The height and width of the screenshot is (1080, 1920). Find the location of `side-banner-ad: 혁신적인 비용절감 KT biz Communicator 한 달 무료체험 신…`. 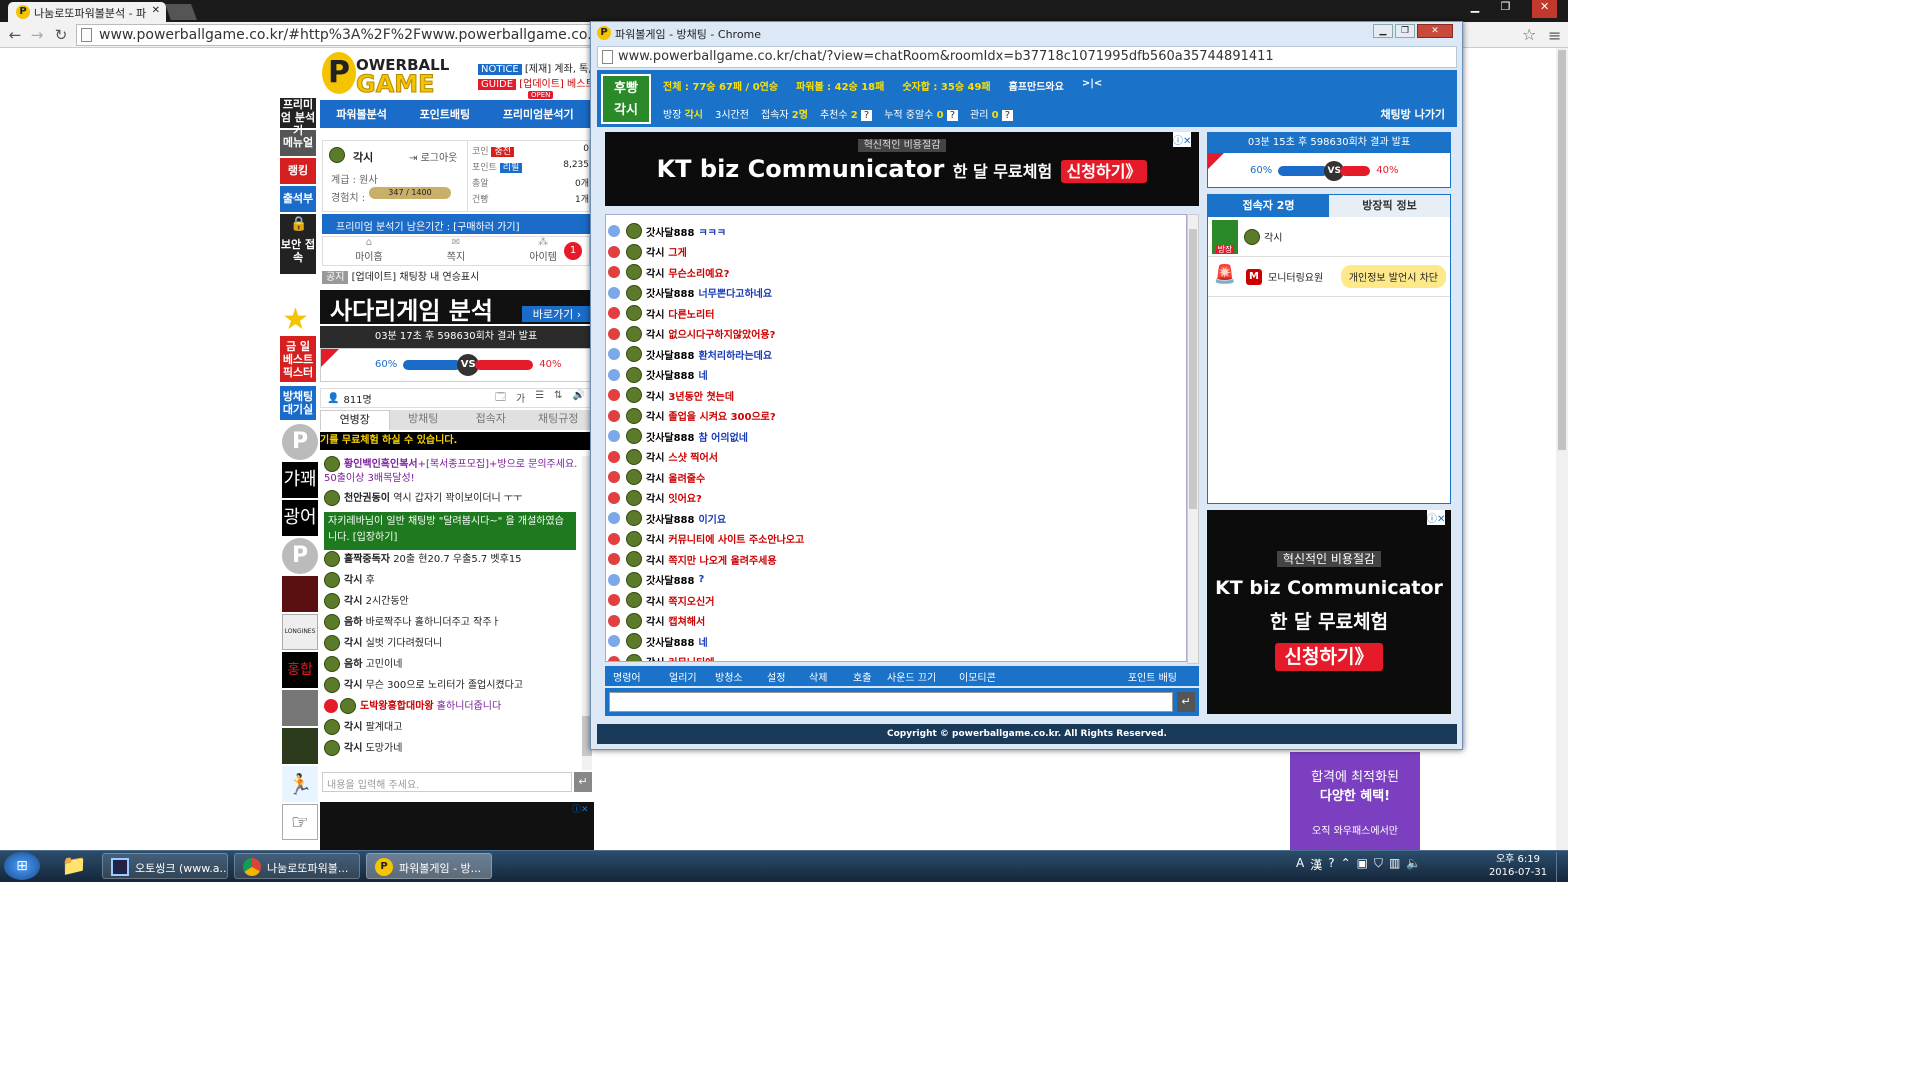

side-banner-ad: 혁신적인 비용절감 KT biz Communicator 한 달 무료체험 신… is located at coordinates (1329, 612).